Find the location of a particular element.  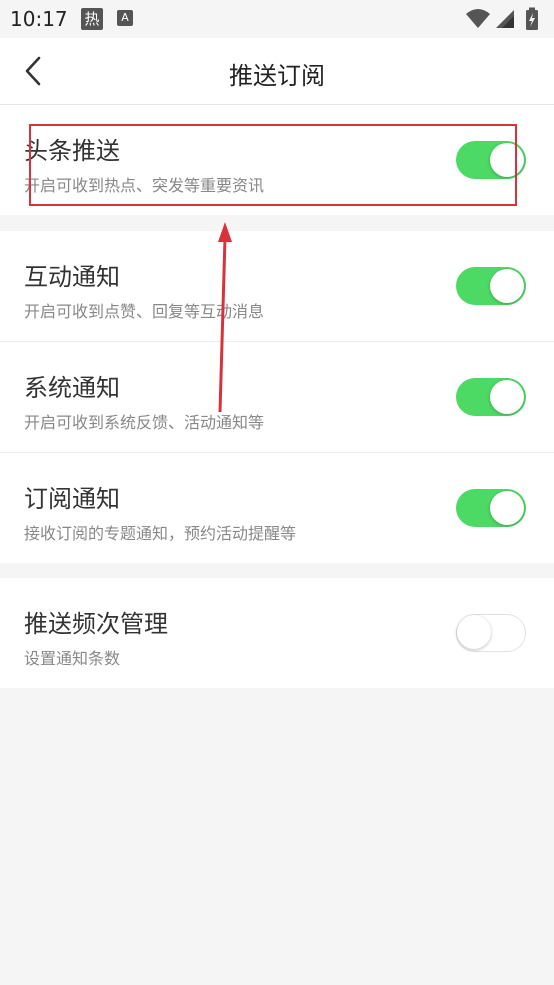

subscription-notify-toggle is located at coordinates (491, 508).